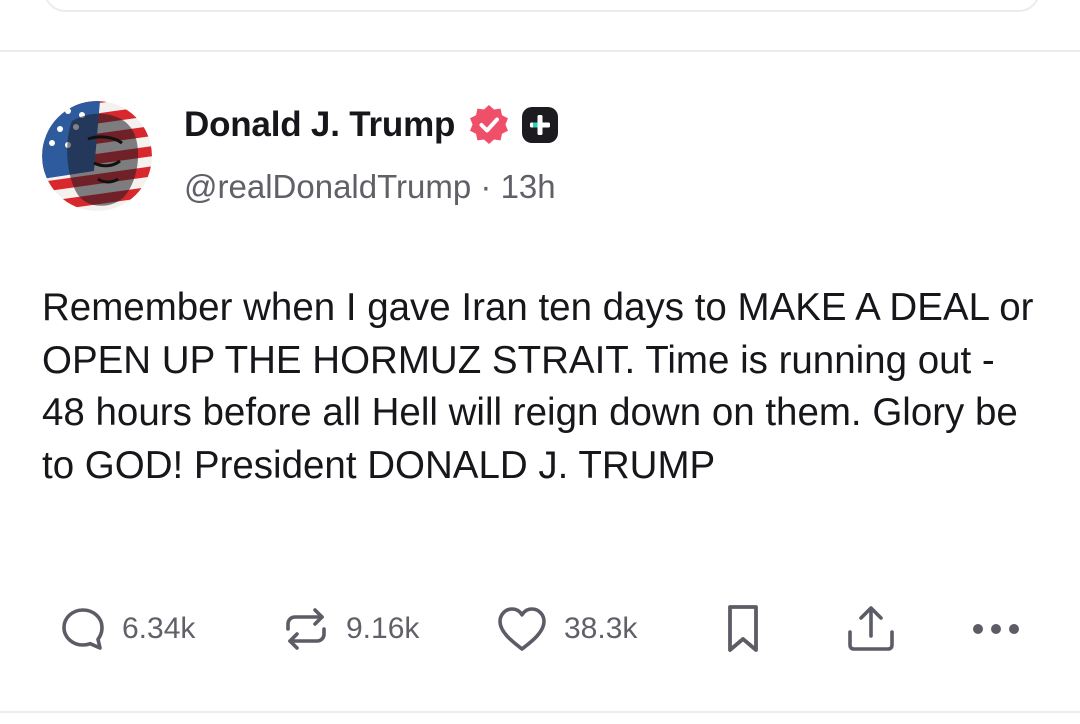  Describe the element at coordinates (83, 629) in the screenshot. I see `reply-icon` at that location.